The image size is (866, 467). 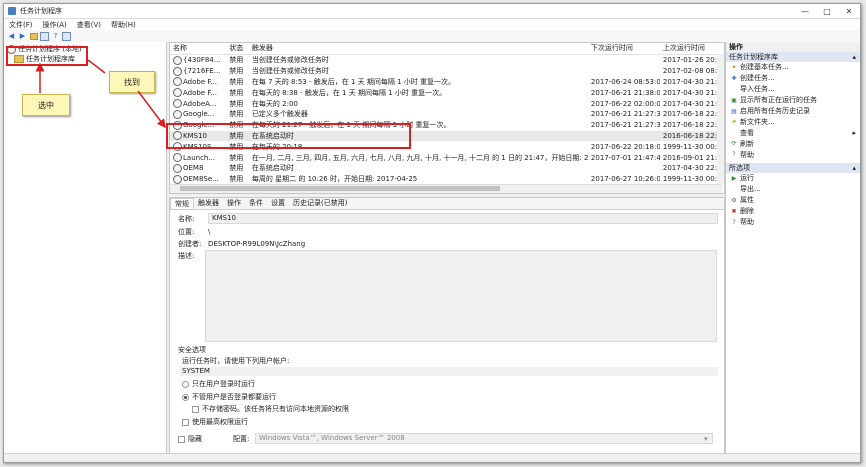 I want to click on tab-triggers: 触发器, so click(x=208, y=203).